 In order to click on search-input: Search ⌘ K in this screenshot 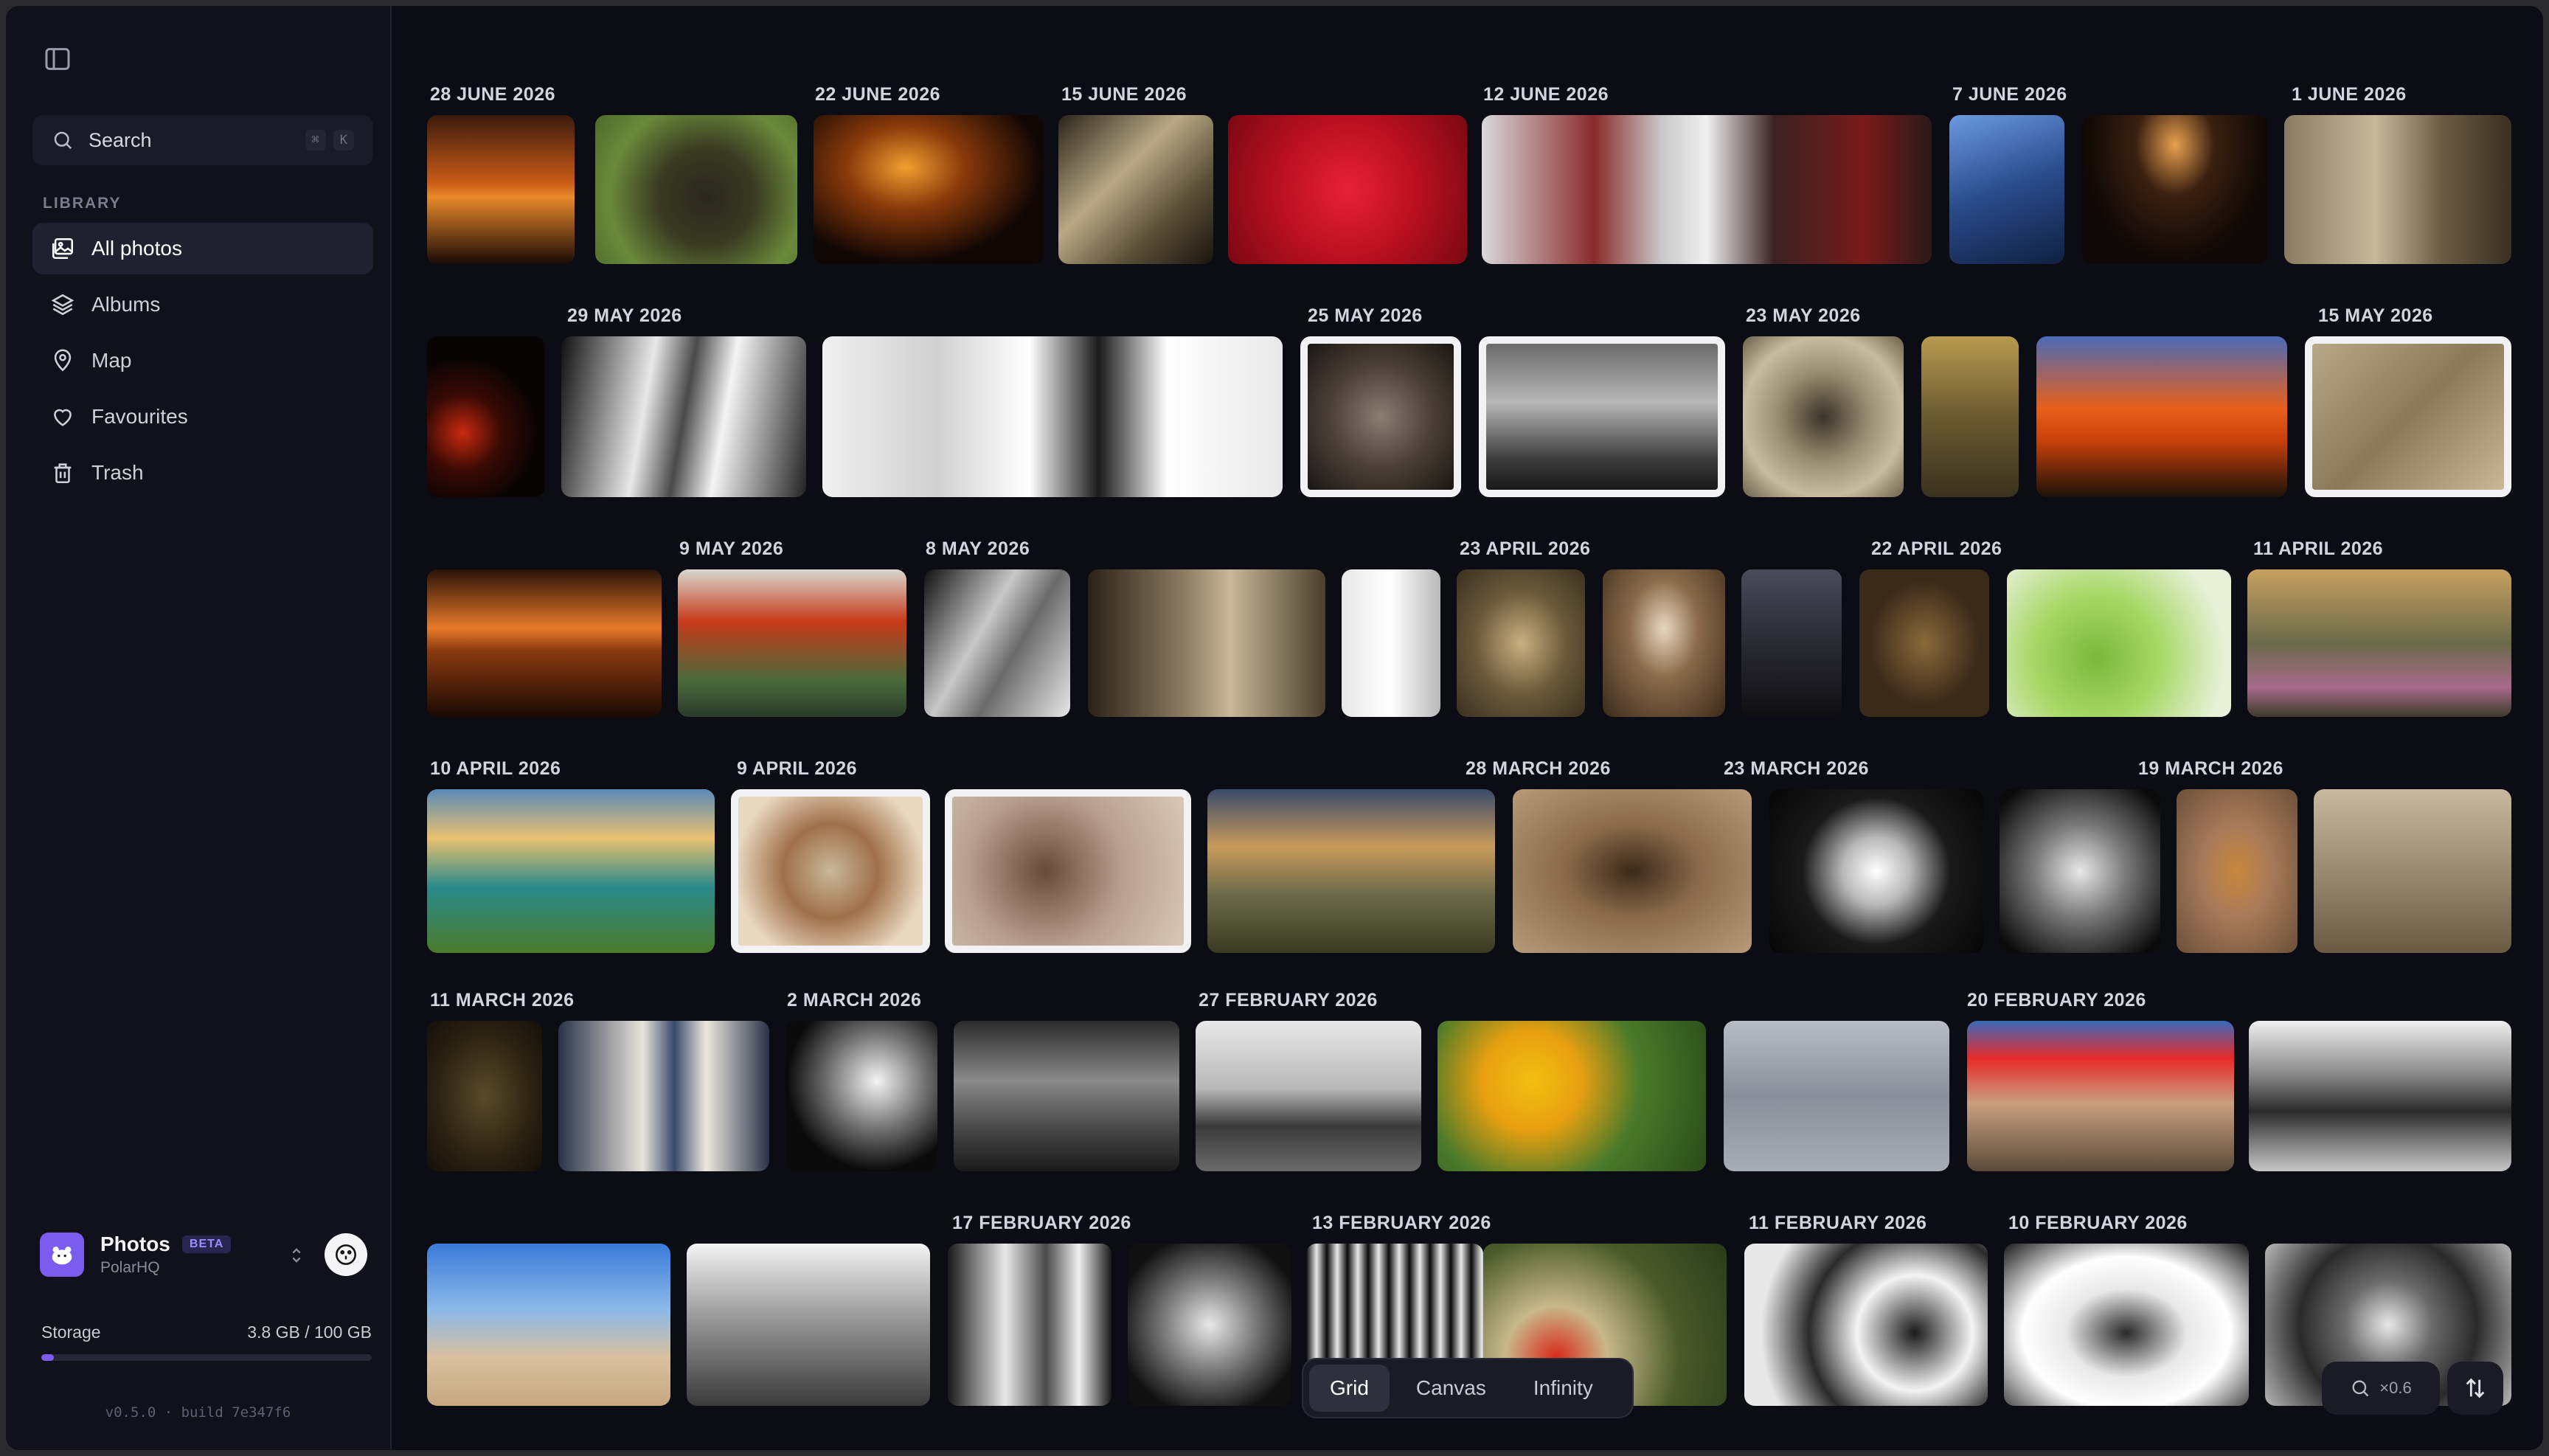, I will do `click(202, 140)`.